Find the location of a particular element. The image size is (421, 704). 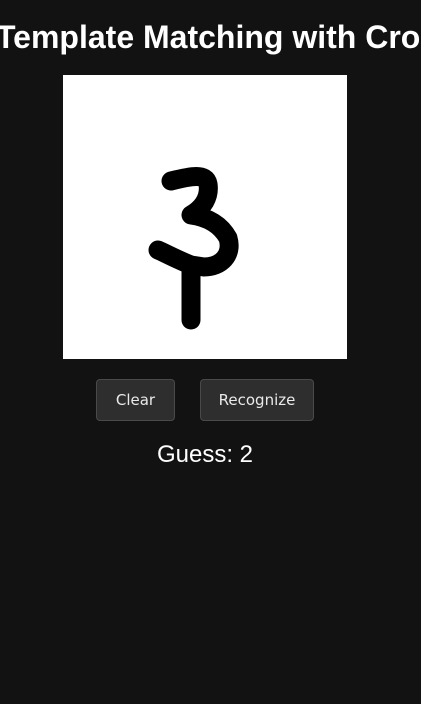

clear-button: Clear is located at coordinates (135, 400).